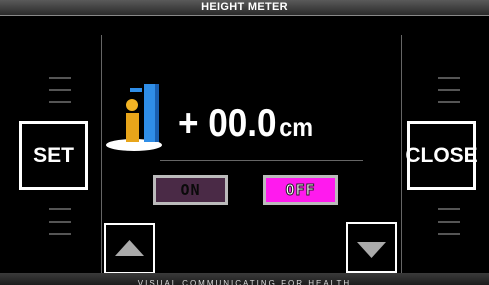 This screenshot has width=489, height=285. I want to click on logo-blue-bar, so click(149, 113).